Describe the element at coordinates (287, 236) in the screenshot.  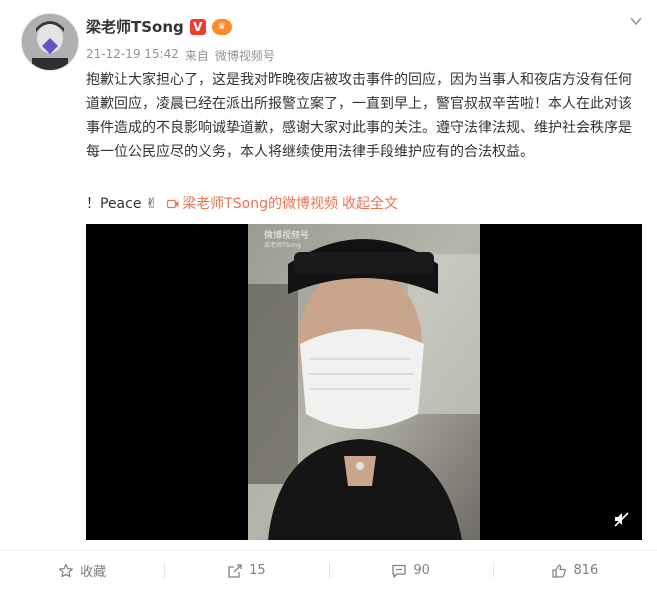
I see `watermark-title: 微博视频号` at that location.